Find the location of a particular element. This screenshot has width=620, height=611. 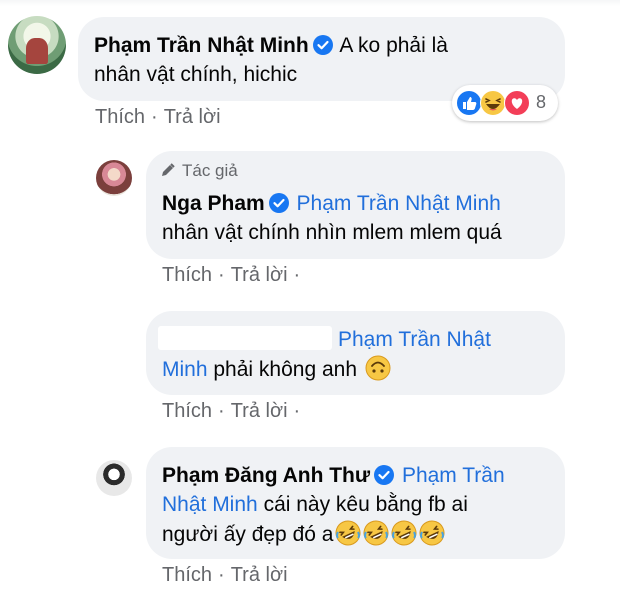

comment-line: Minh phải không anh is located at coordinates (276, 369).